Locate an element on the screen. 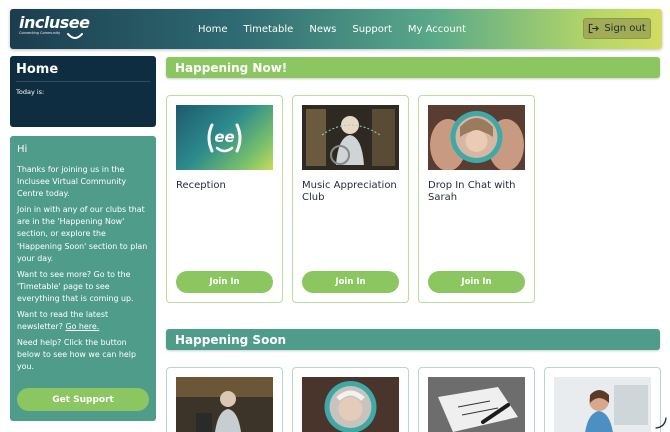 The height and width of the screenshot is (432, 670). ee-logo-icon: ee is located at coordinates (224, 138).